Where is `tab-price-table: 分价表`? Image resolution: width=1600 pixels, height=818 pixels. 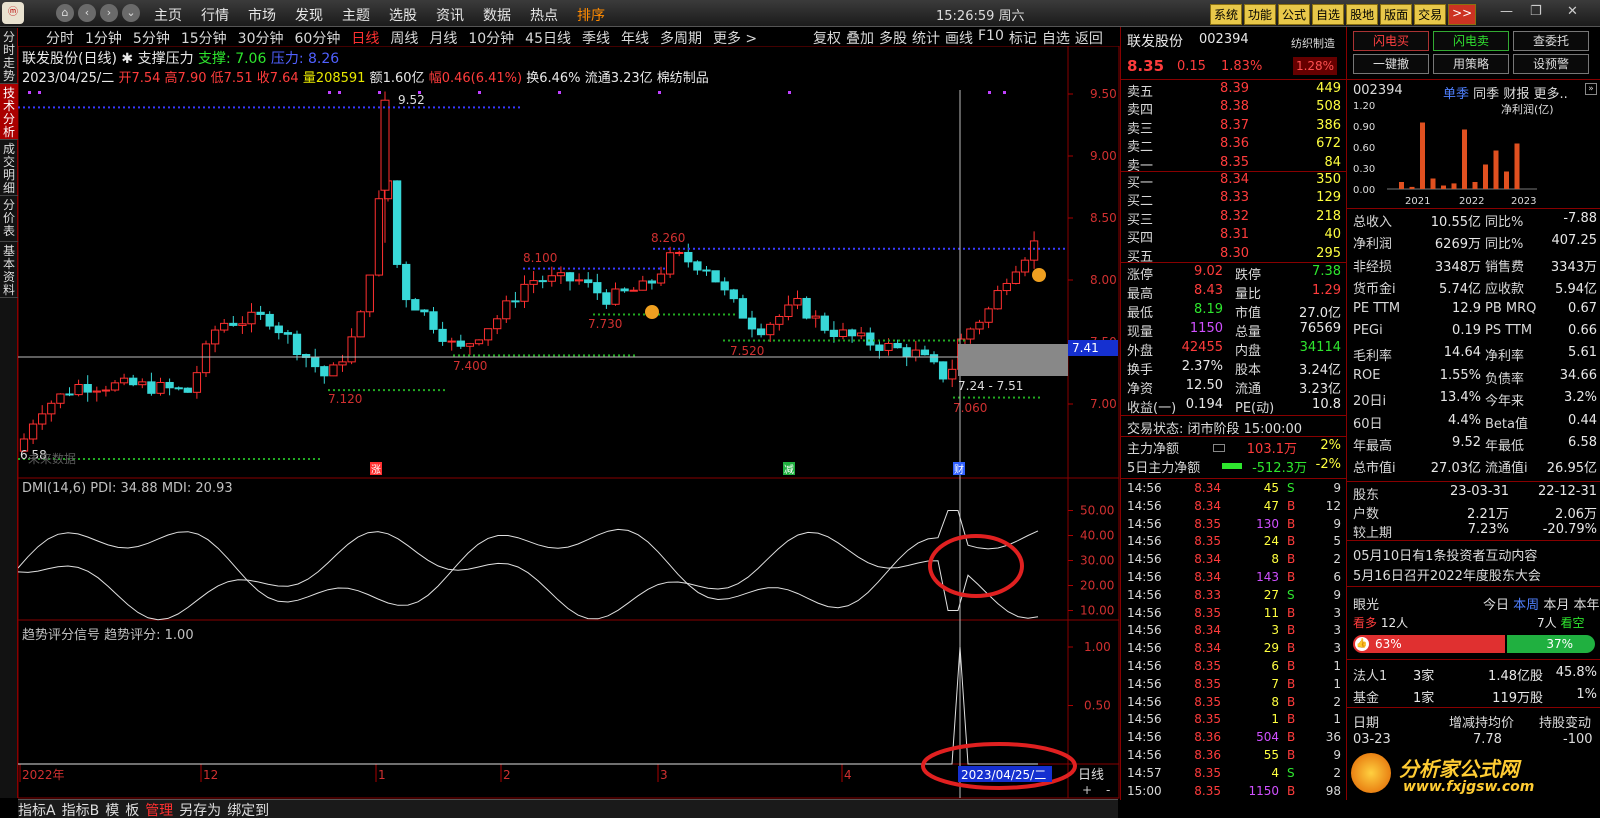
tab-price-table: 分价表 is located at coordinates (9, 219).